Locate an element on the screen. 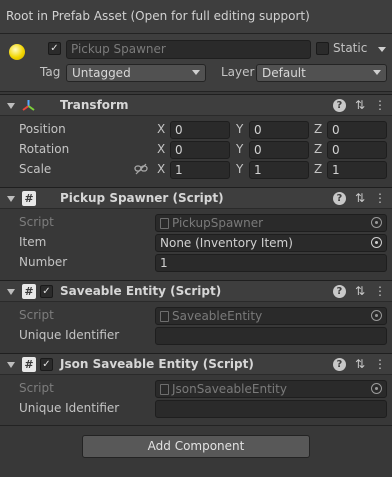  item-label: Item is located at coordinates (33, 242).